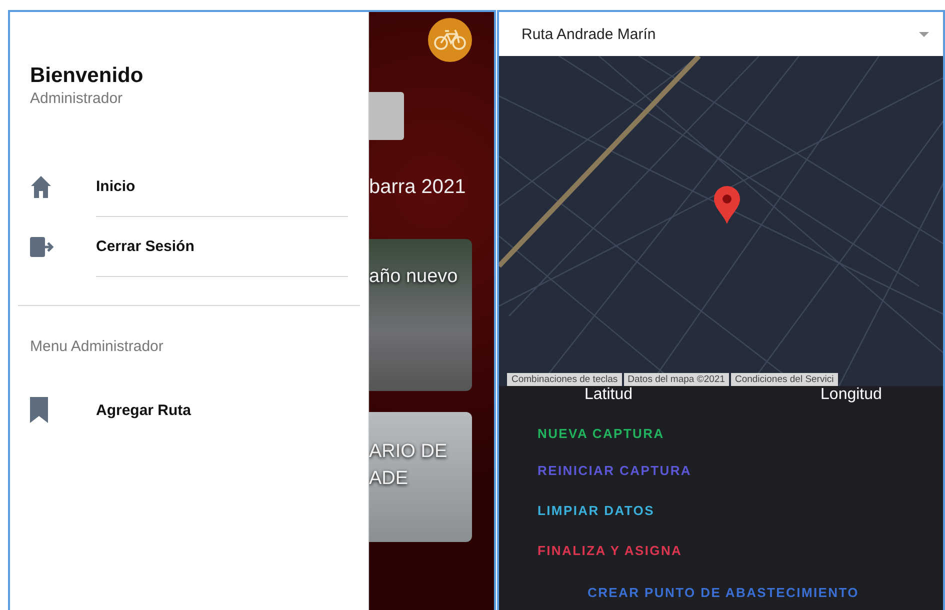  What do you see at coordinates (564, 379) in the screenshot?
I see `map-attribution-link: Combinaciones de teclas` at bounding box center [564, 379].